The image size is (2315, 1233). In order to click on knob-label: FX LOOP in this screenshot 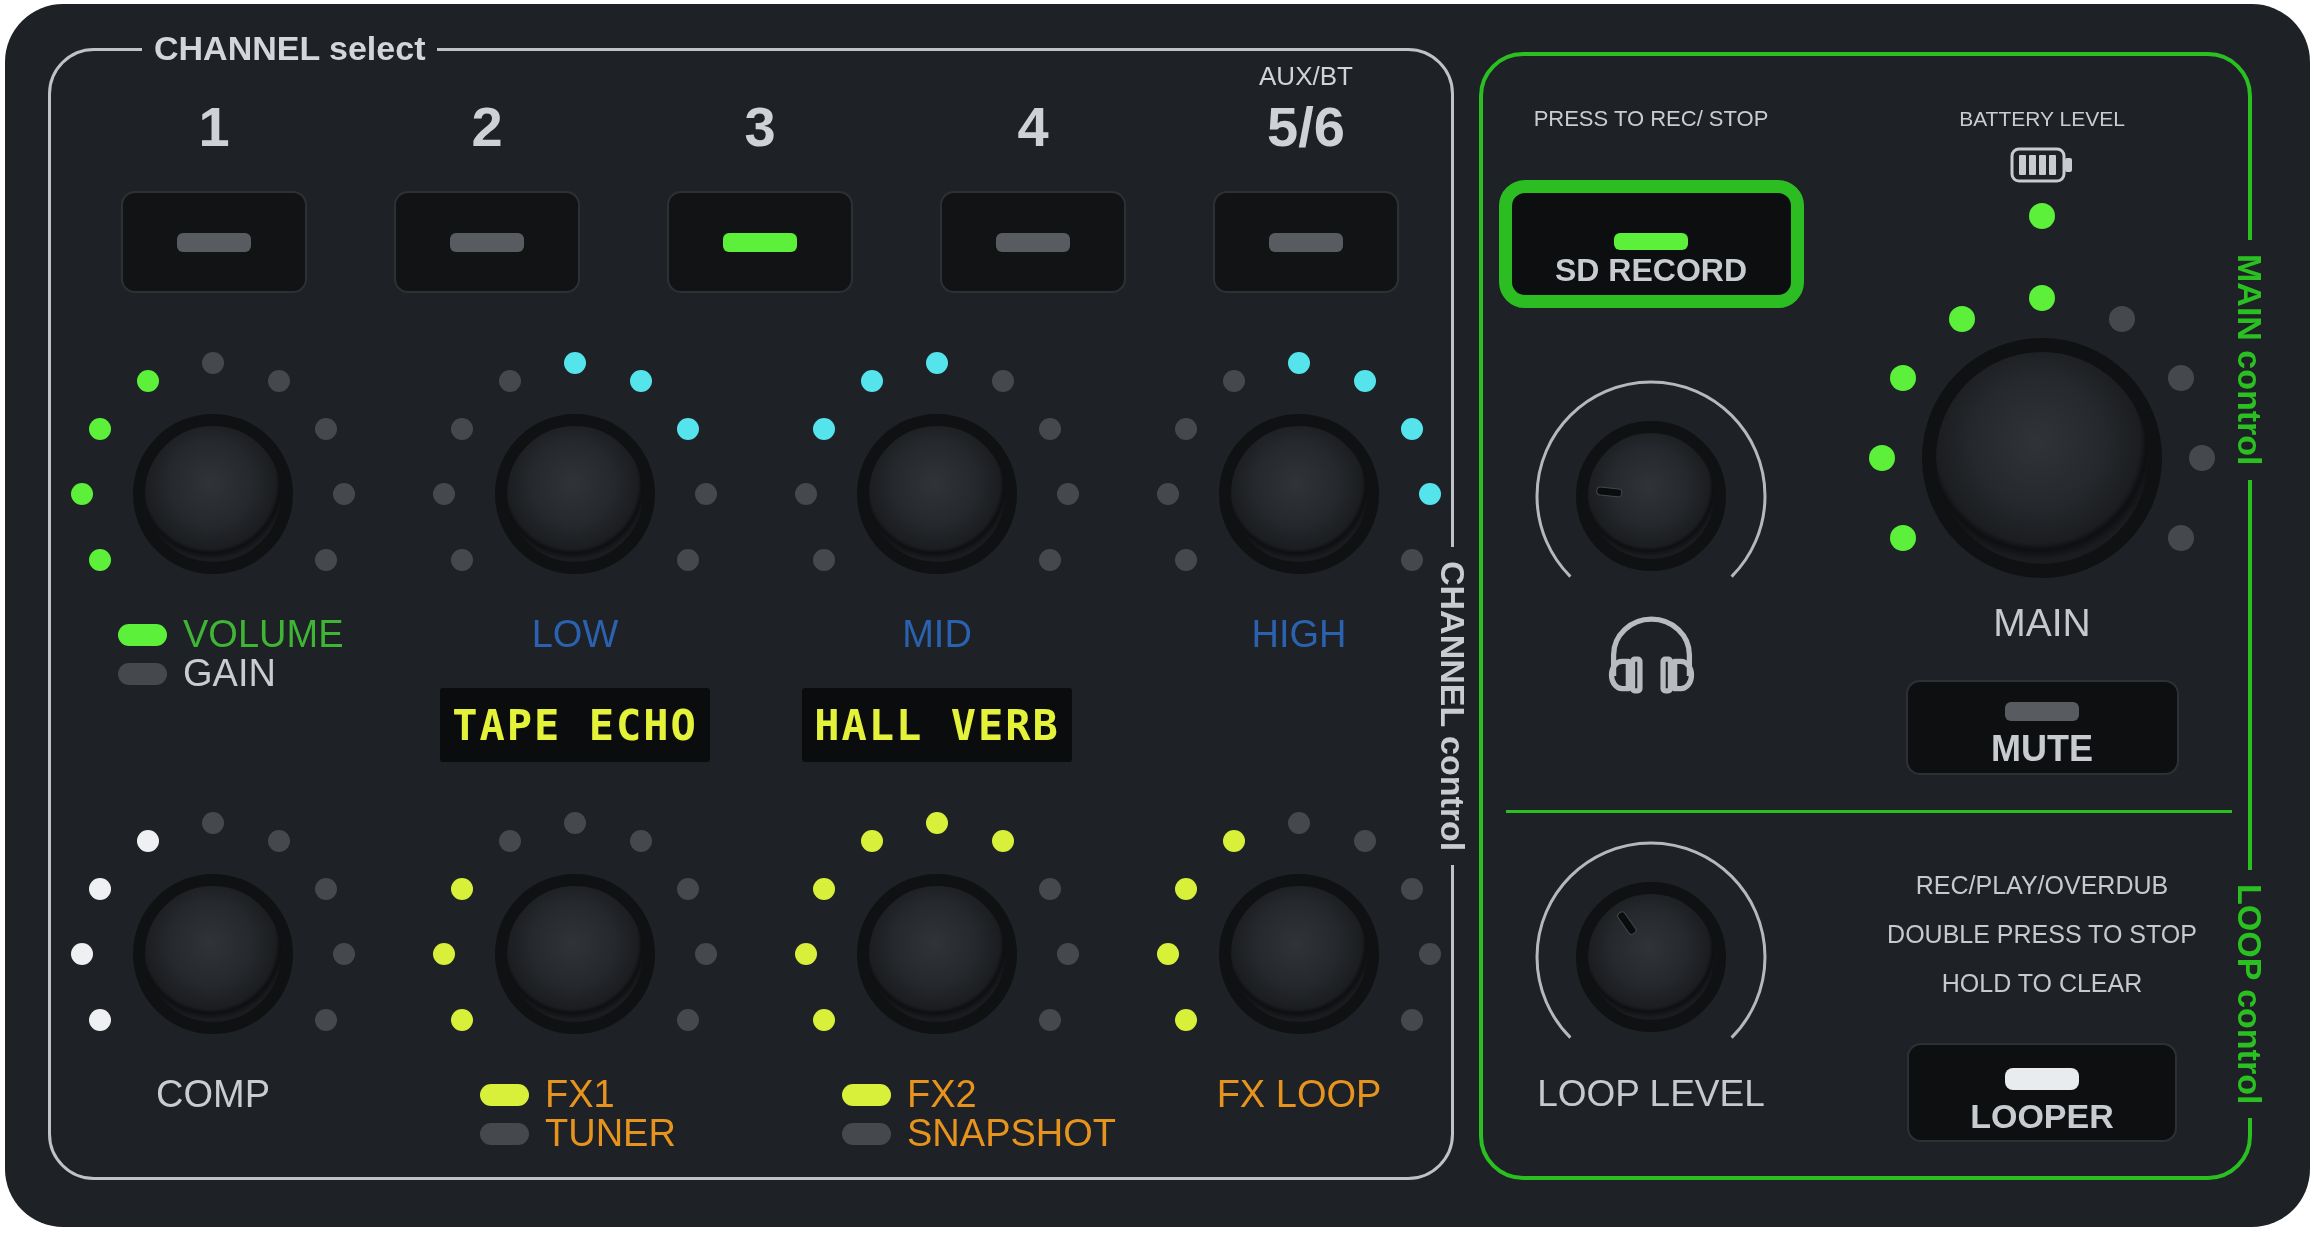, I will do `click(1299, 1094)`.